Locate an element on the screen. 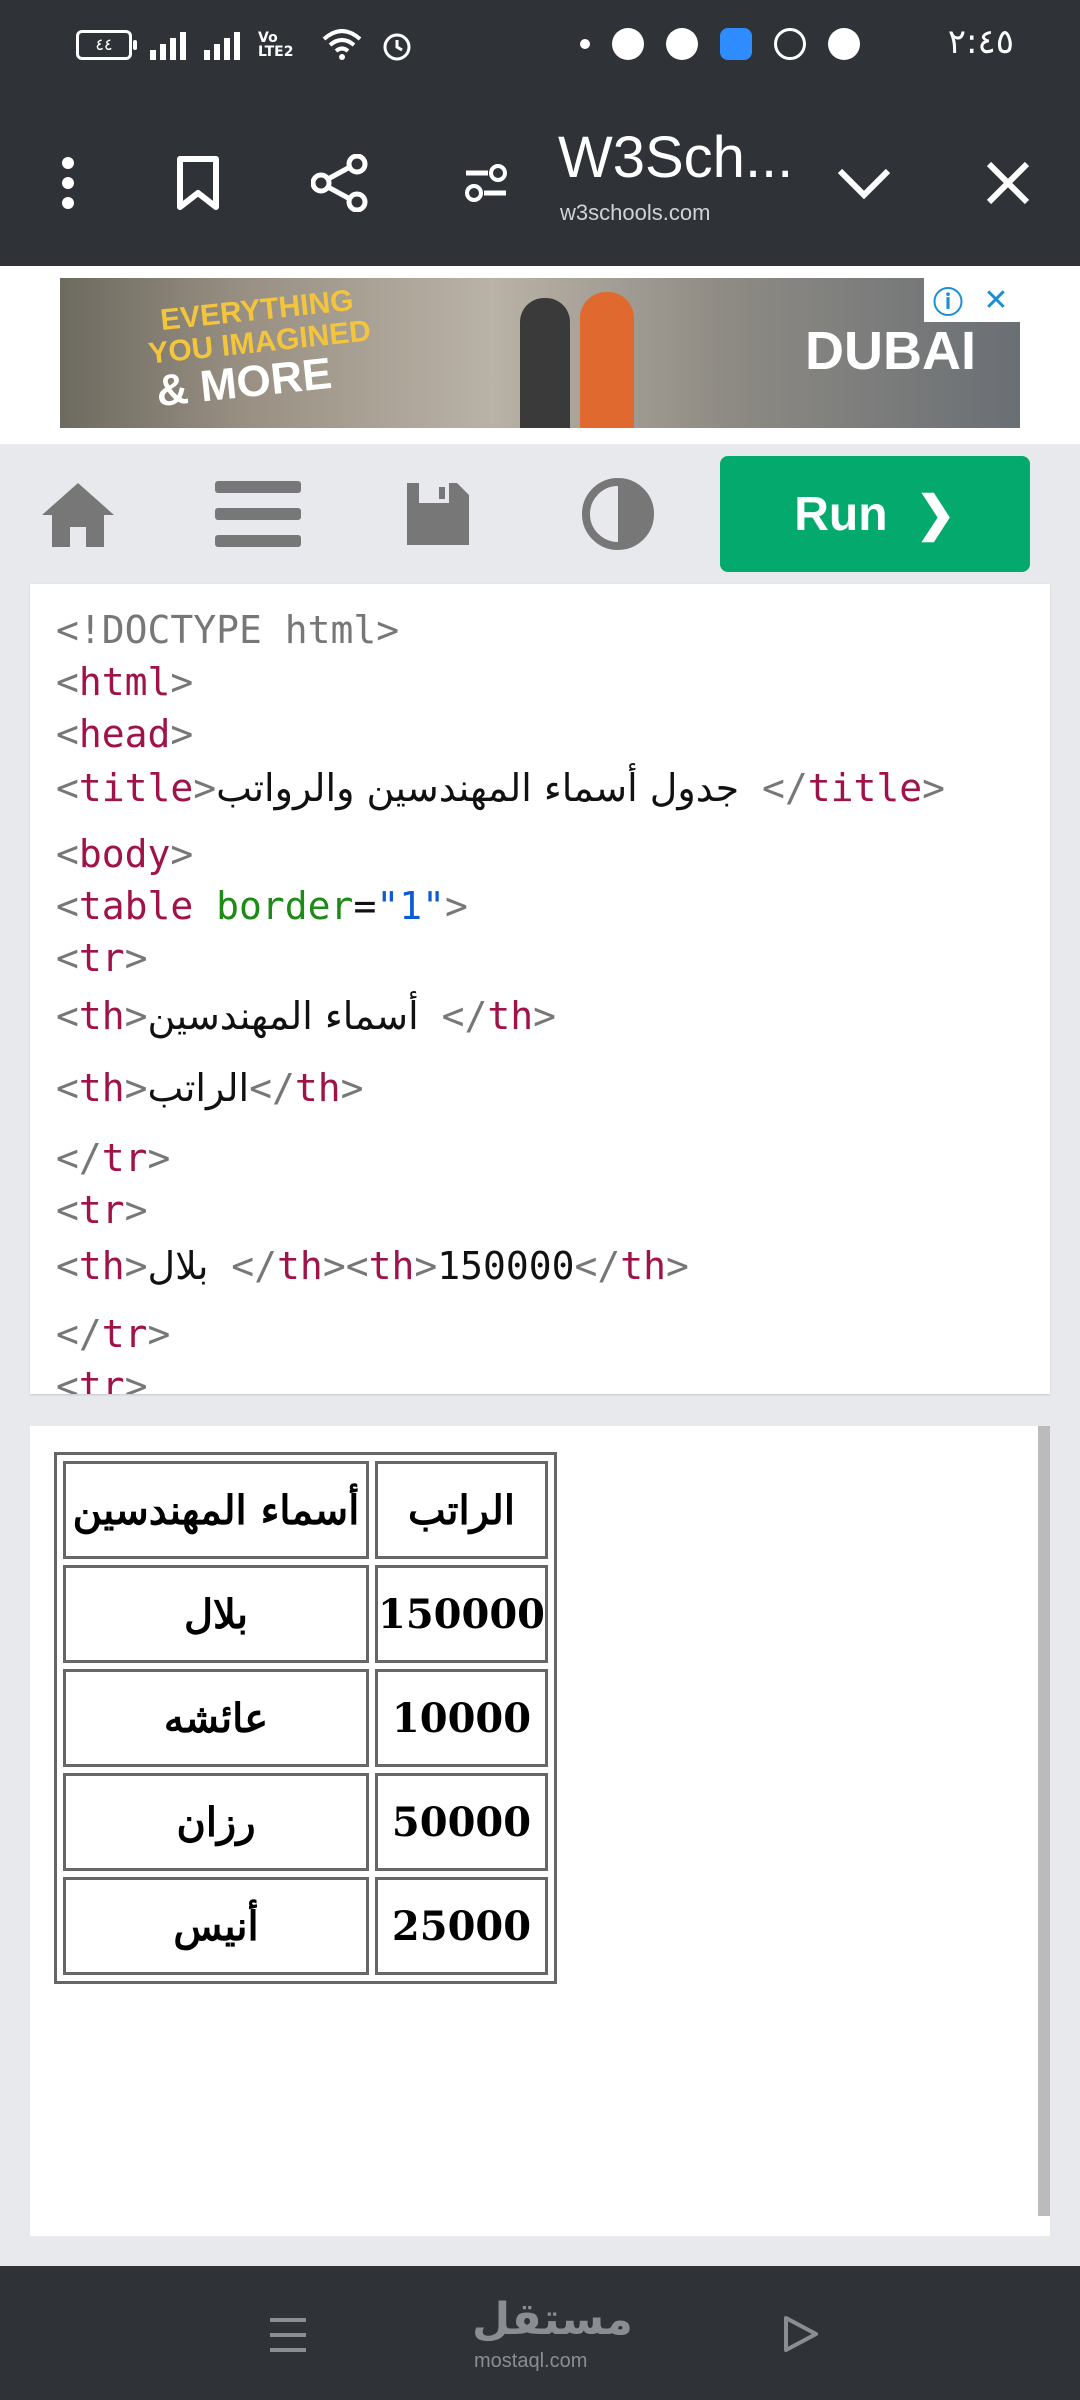 The image size is (1080, 2400). code-line: </tr> is located at coordinates (113, 1158).